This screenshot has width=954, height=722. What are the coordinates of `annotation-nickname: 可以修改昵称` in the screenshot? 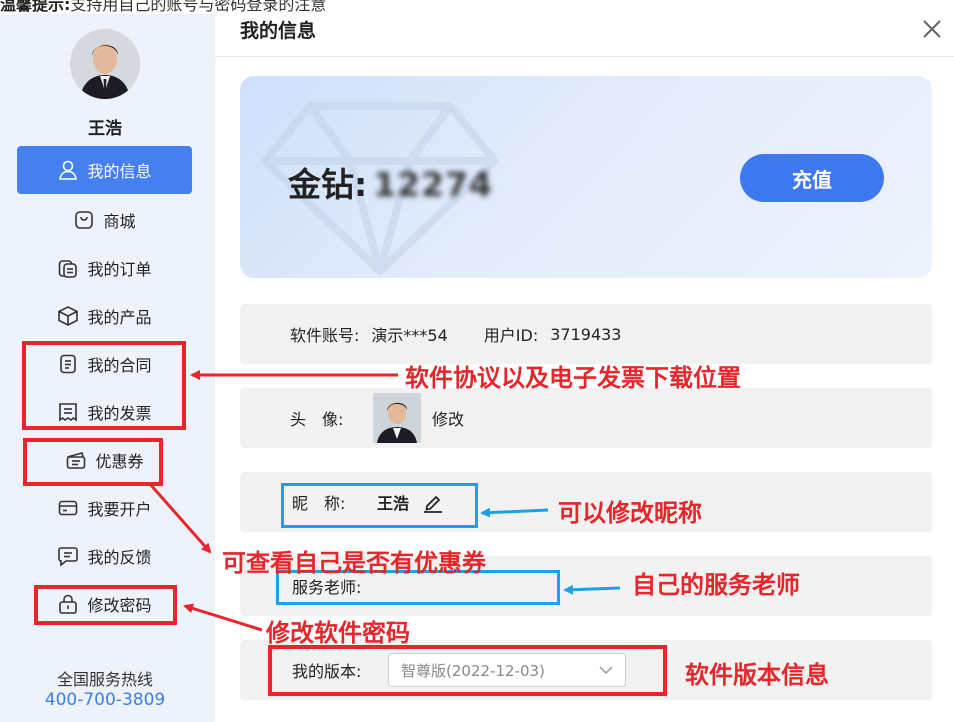 It's located at (630, 513).